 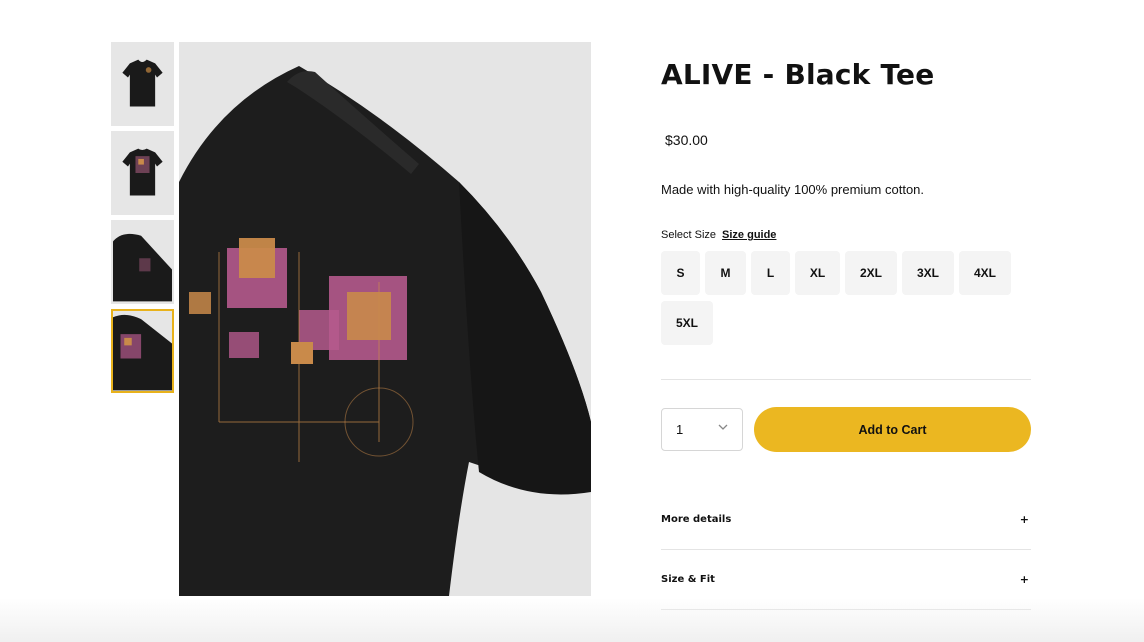 I want to click on product-price: $30.00, so click(x=686, y=140).